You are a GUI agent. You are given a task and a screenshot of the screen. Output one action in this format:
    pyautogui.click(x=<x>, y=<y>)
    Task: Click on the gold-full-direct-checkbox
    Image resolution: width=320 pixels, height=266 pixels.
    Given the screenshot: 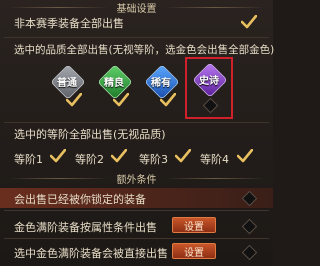 What is the action you would take?
    pyautogui.click(x=249, y=252)
    